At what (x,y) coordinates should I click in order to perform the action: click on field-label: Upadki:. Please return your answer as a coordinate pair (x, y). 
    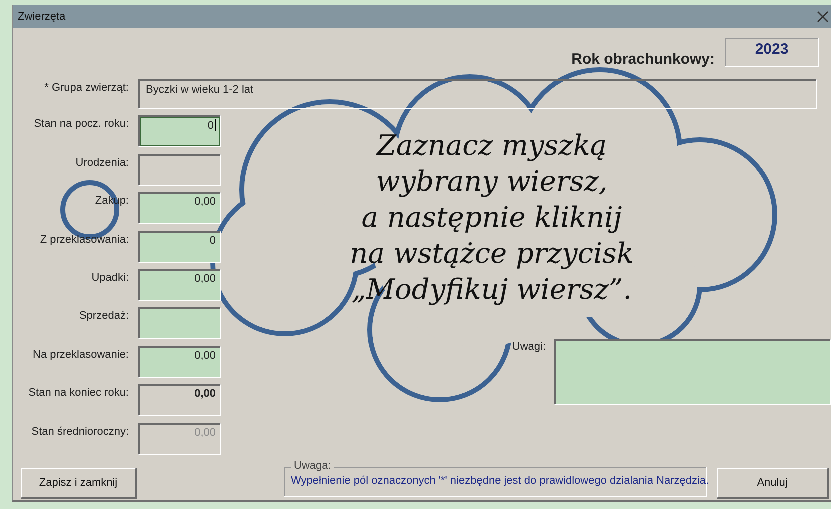
    Looking at the image, I should click on (110, 277).